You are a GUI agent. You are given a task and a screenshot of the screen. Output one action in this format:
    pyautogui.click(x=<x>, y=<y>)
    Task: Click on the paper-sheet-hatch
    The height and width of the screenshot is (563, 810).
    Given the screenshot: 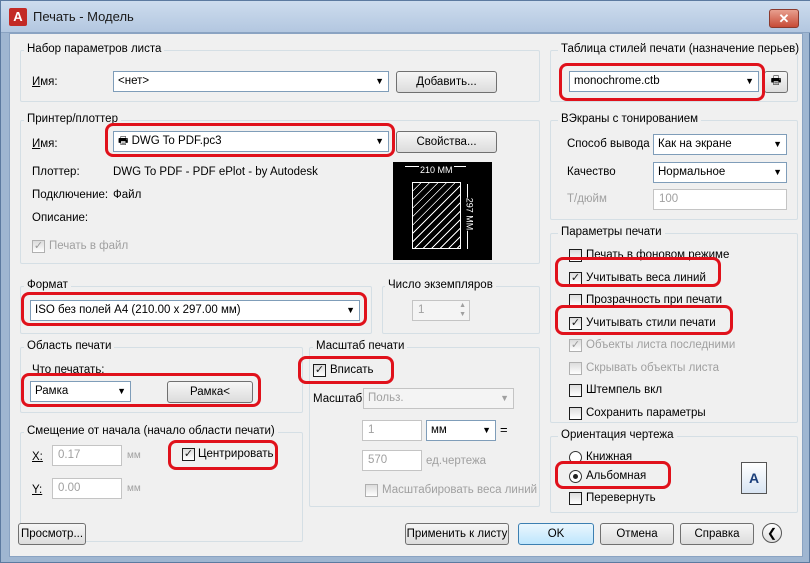 What is the action you would take?
    pyautogui.click(x=436, y=215)
    